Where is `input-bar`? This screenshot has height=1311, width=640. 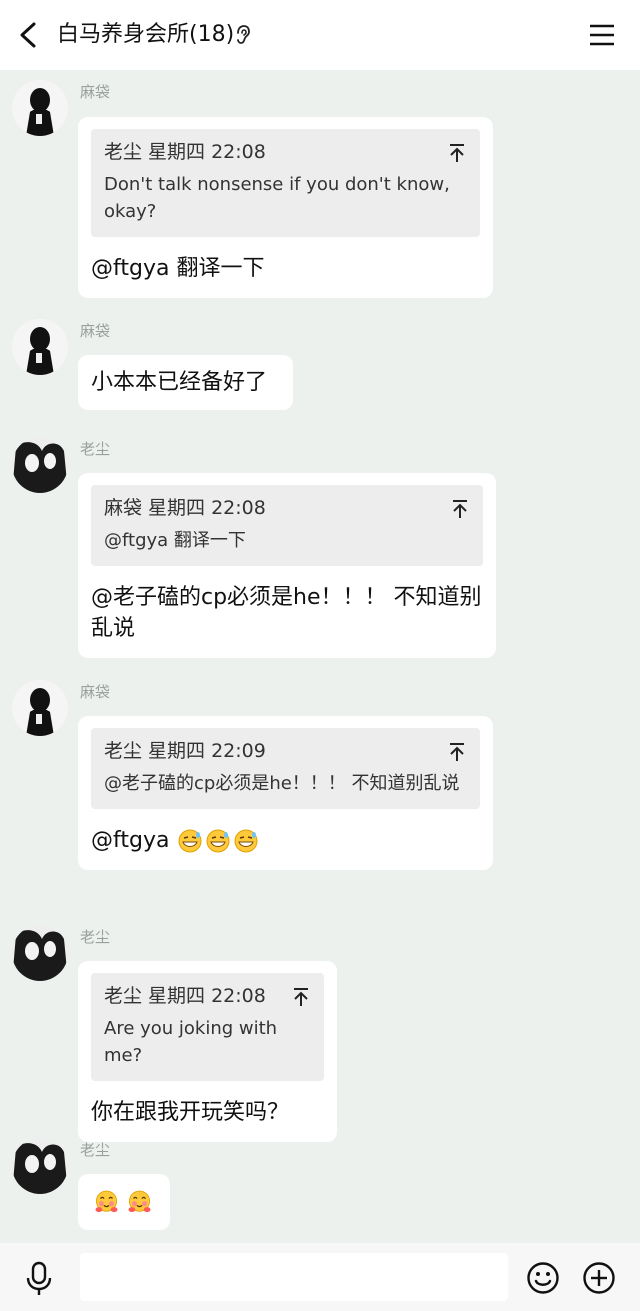
input-bar is located at coordinates (320, 1277).